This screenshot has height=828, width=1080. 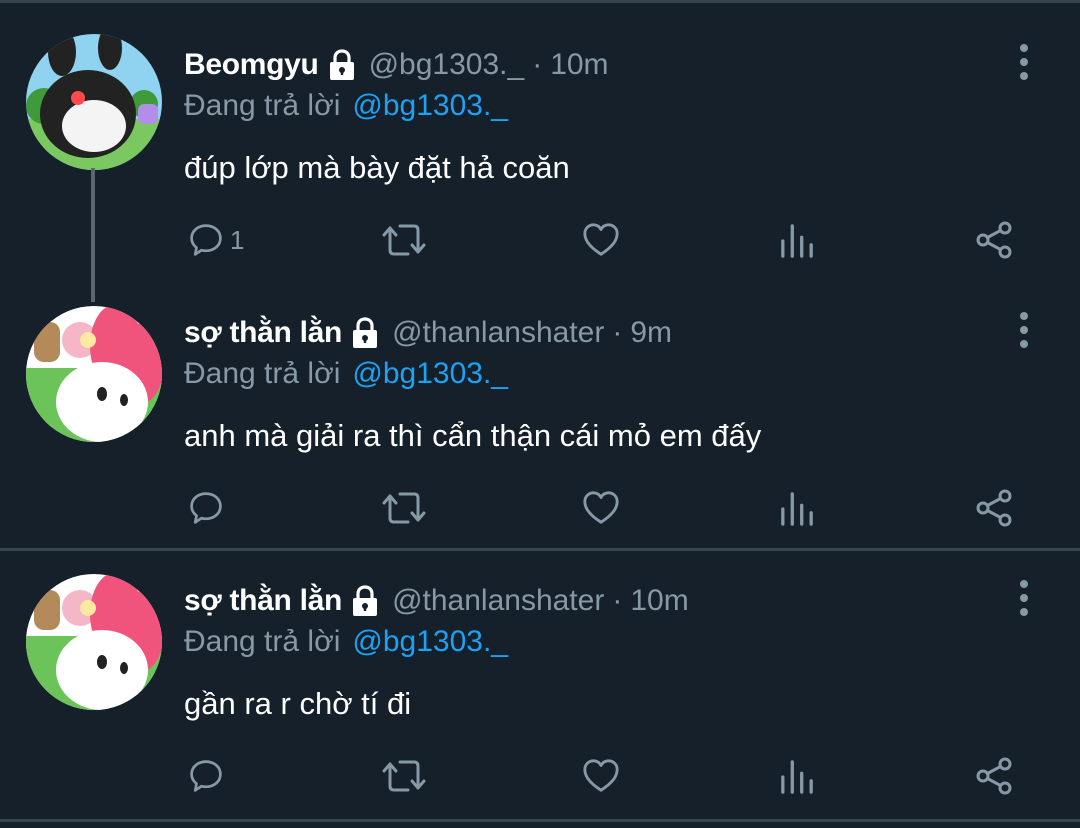 I want to click on timestamp: 10m, so click(x=659, y=601).